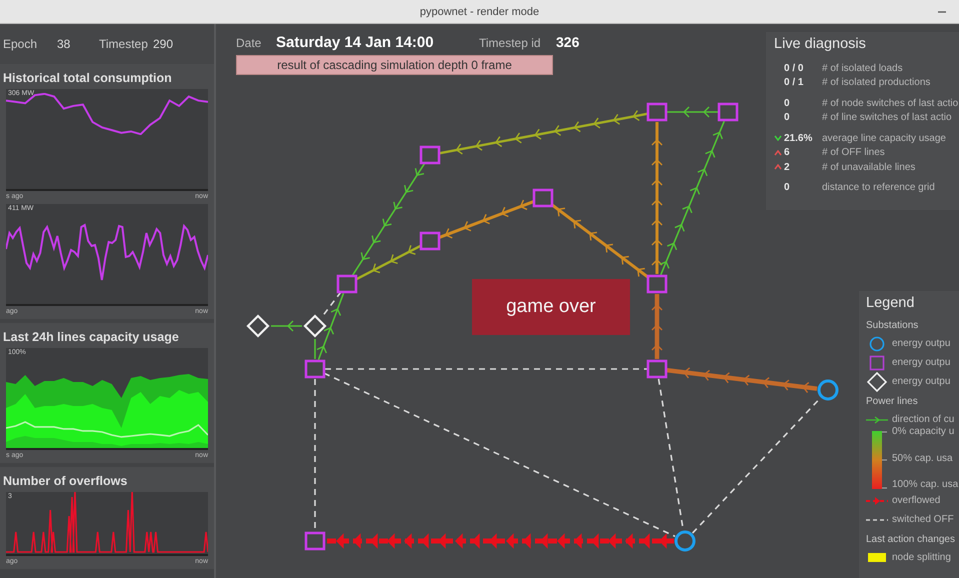 The width and height of the screenshot is (959, 578). I want to click on date-label: Date, so click(249, 43).